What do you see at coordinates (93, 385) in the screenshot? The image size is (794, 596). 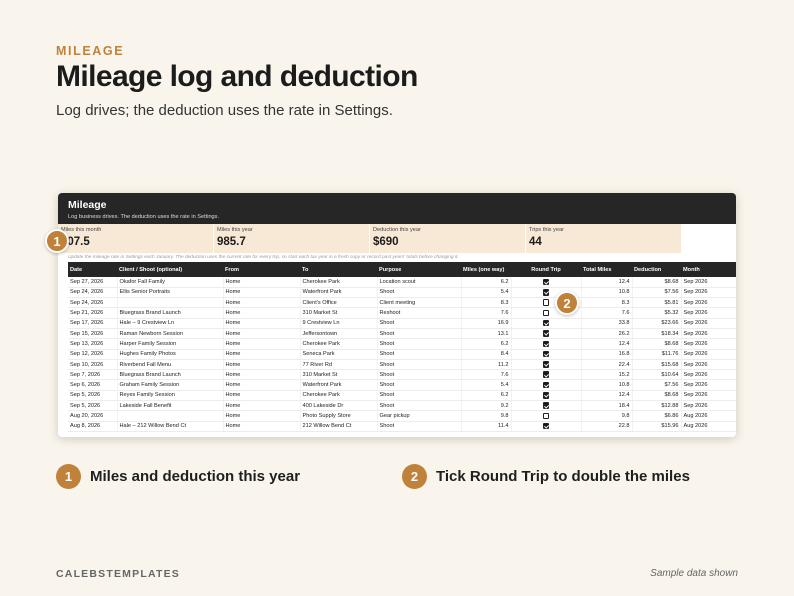 I see `cell-date: Sep 6, 2026` at bounding box center [93, 385].